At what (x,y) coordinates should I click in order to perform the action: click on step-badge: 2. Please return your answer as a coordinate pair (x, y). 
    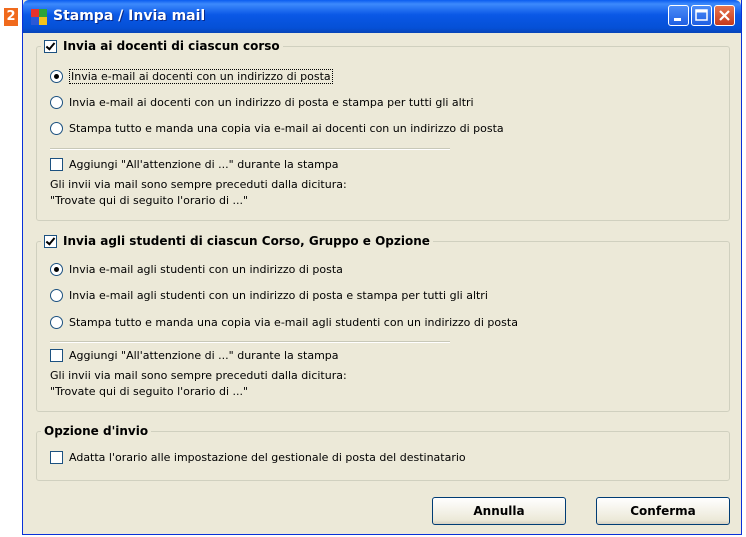
    Looking at the image, I should click on (11, 17).